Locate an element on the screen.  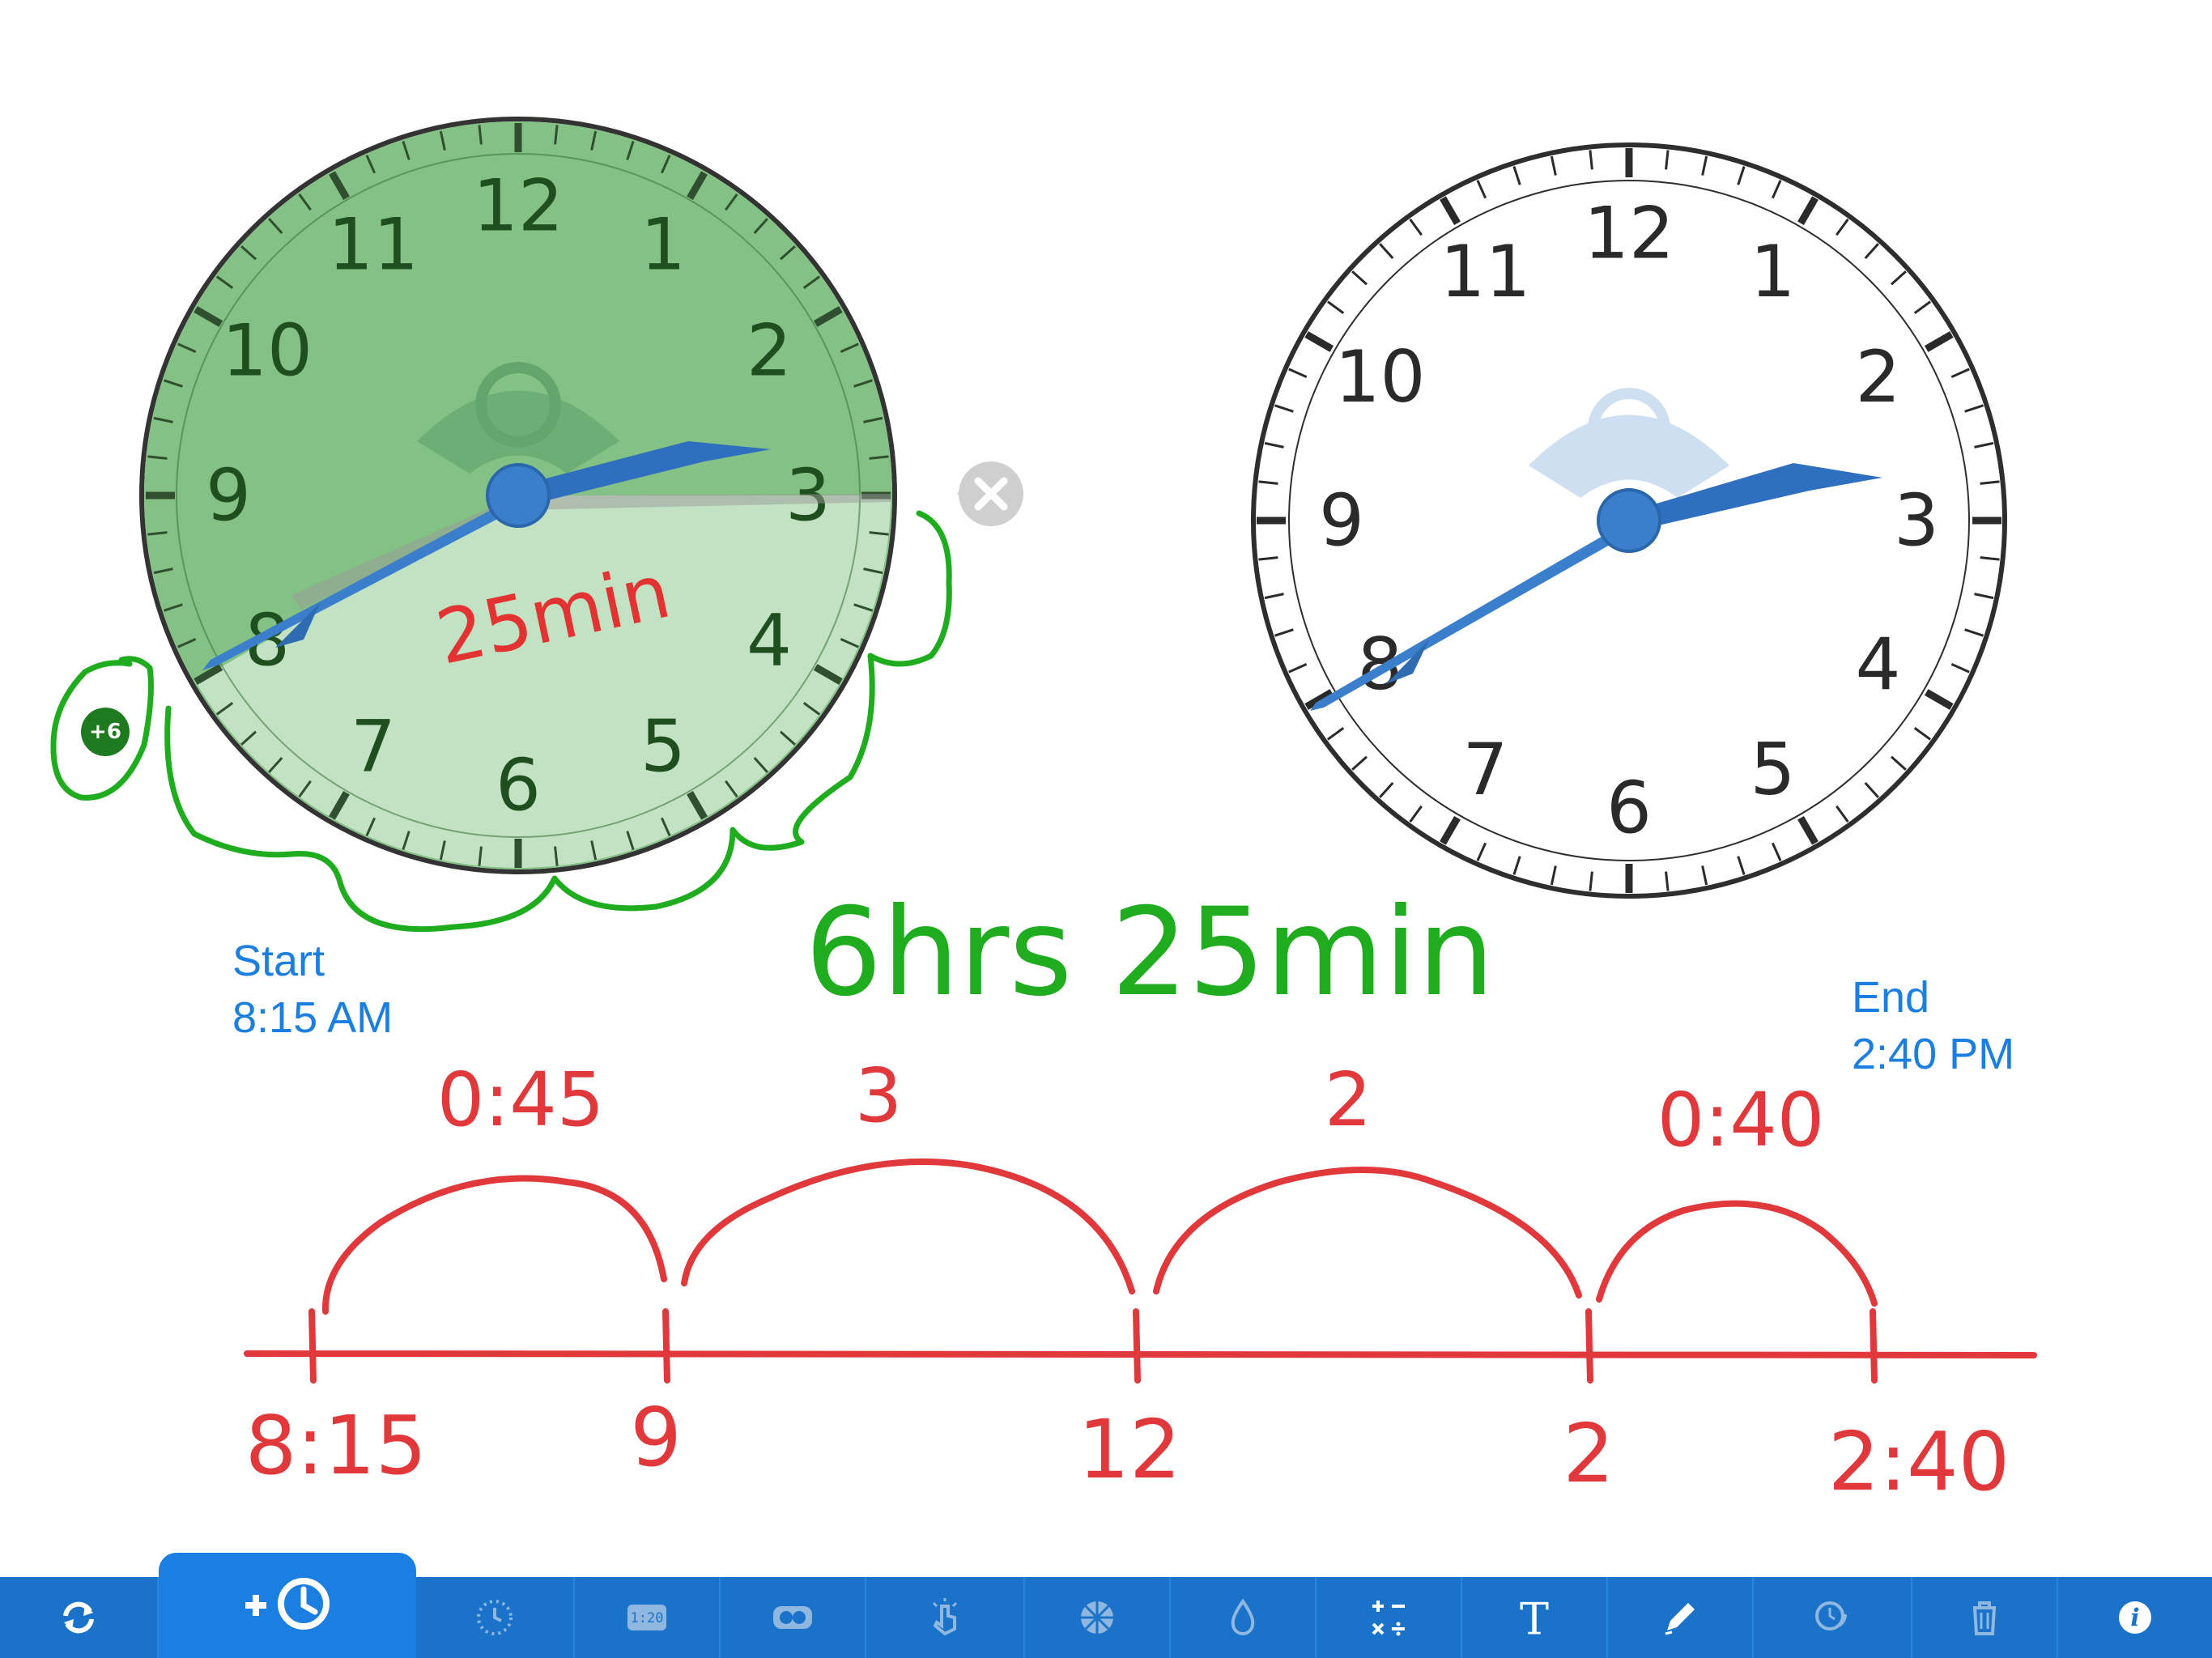
pie-icon is located at coordinates (1097, 1617).